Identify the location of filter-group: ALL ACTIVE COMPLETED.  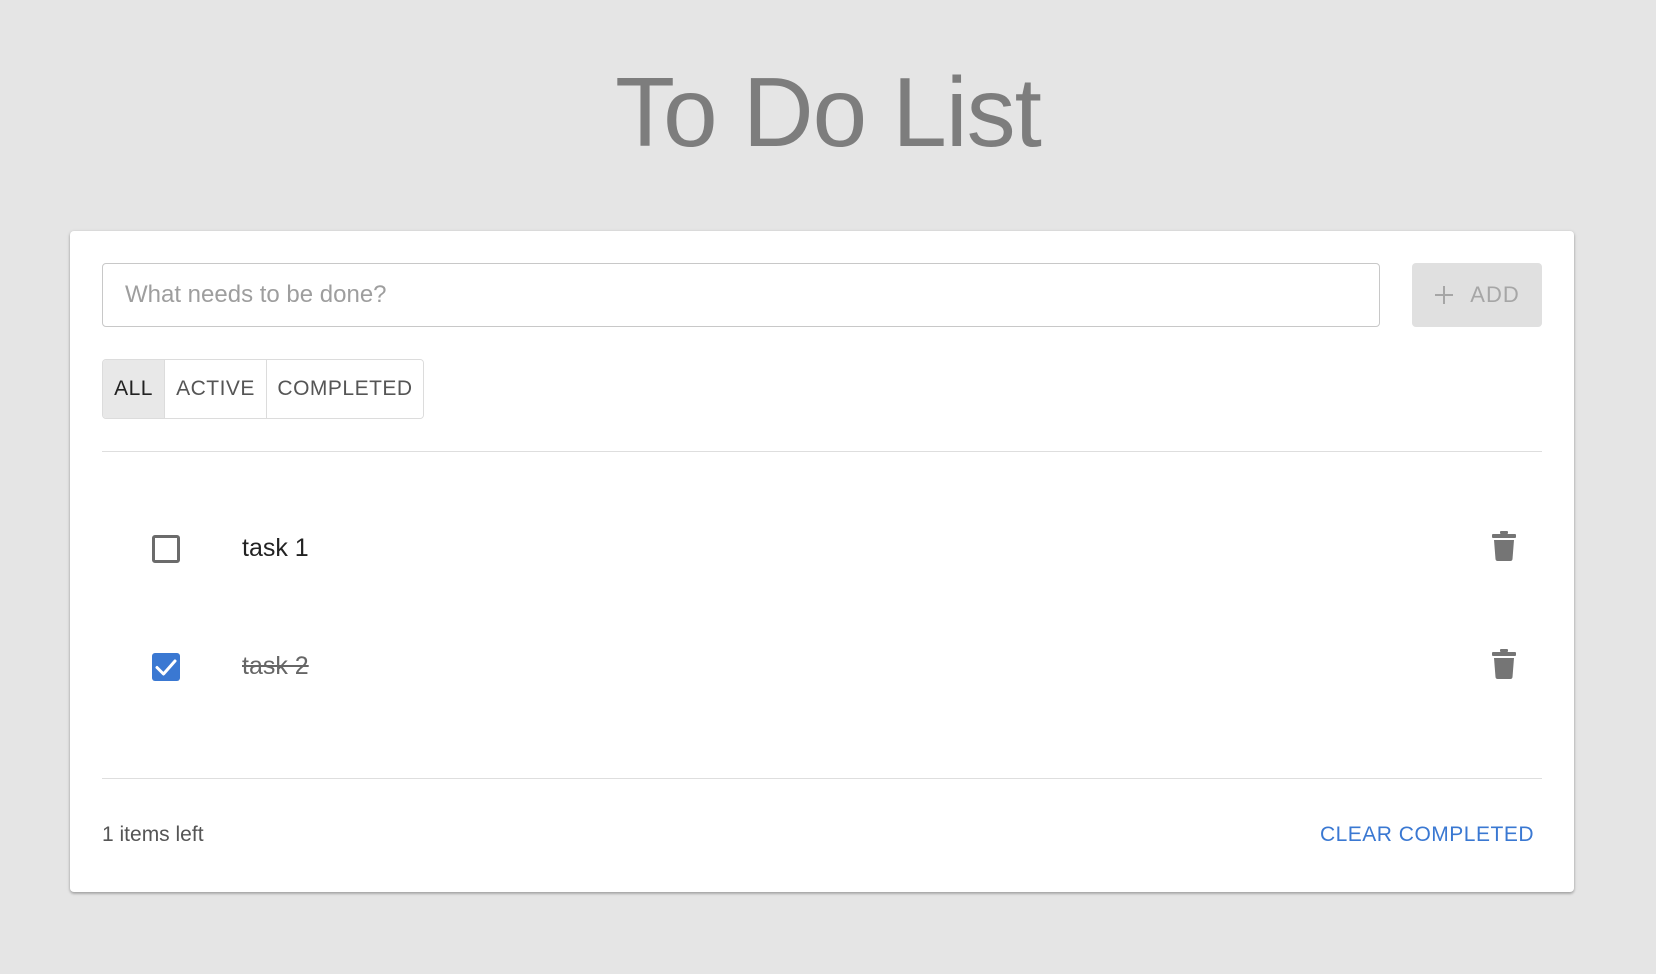
(263, 389).